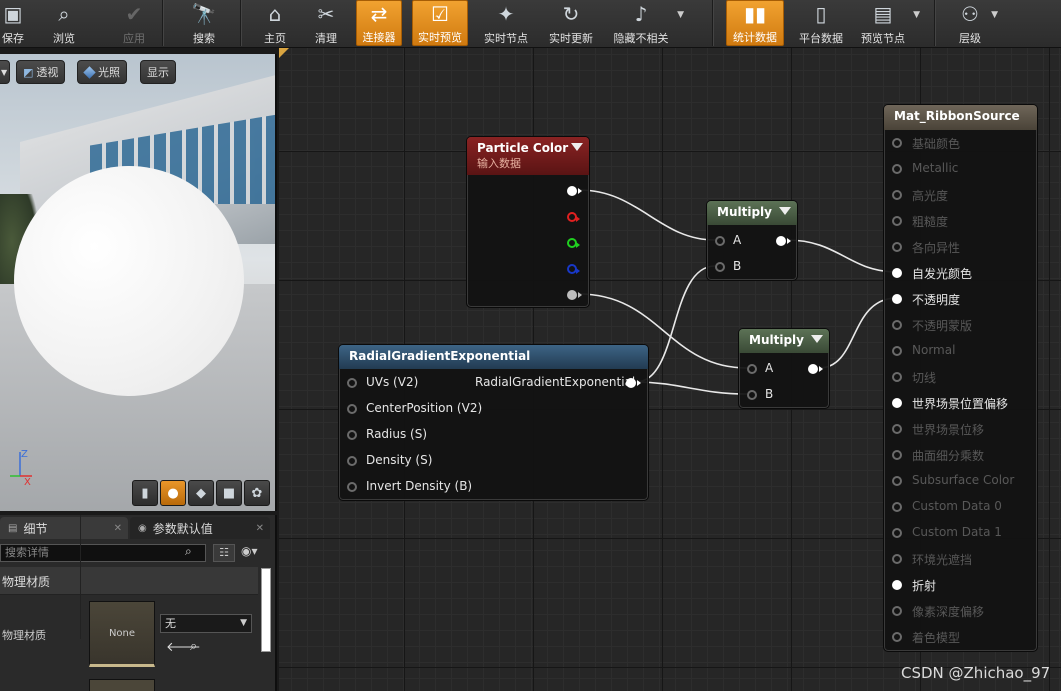 The width and height of the screenshot is (1061, 691). I want to click on eye-icon: ◉▾, so click(249, 551).